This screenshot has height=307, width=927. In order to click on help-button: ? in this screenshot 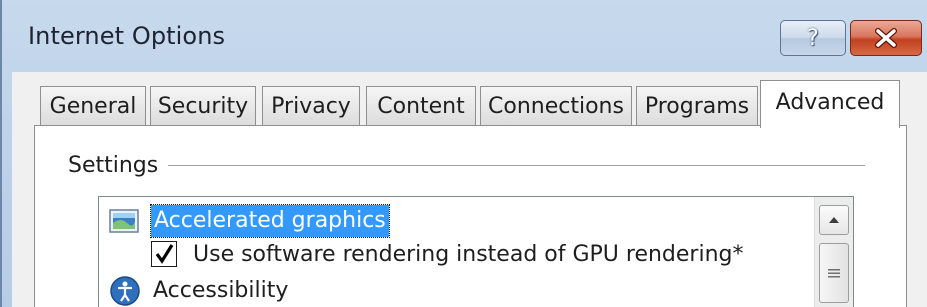, I will do `click(813, 38)`.